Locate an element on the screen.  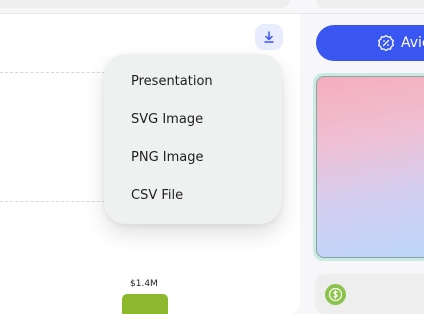
menu-item-png-image: PNG Image is located at coordinates (193, 157).